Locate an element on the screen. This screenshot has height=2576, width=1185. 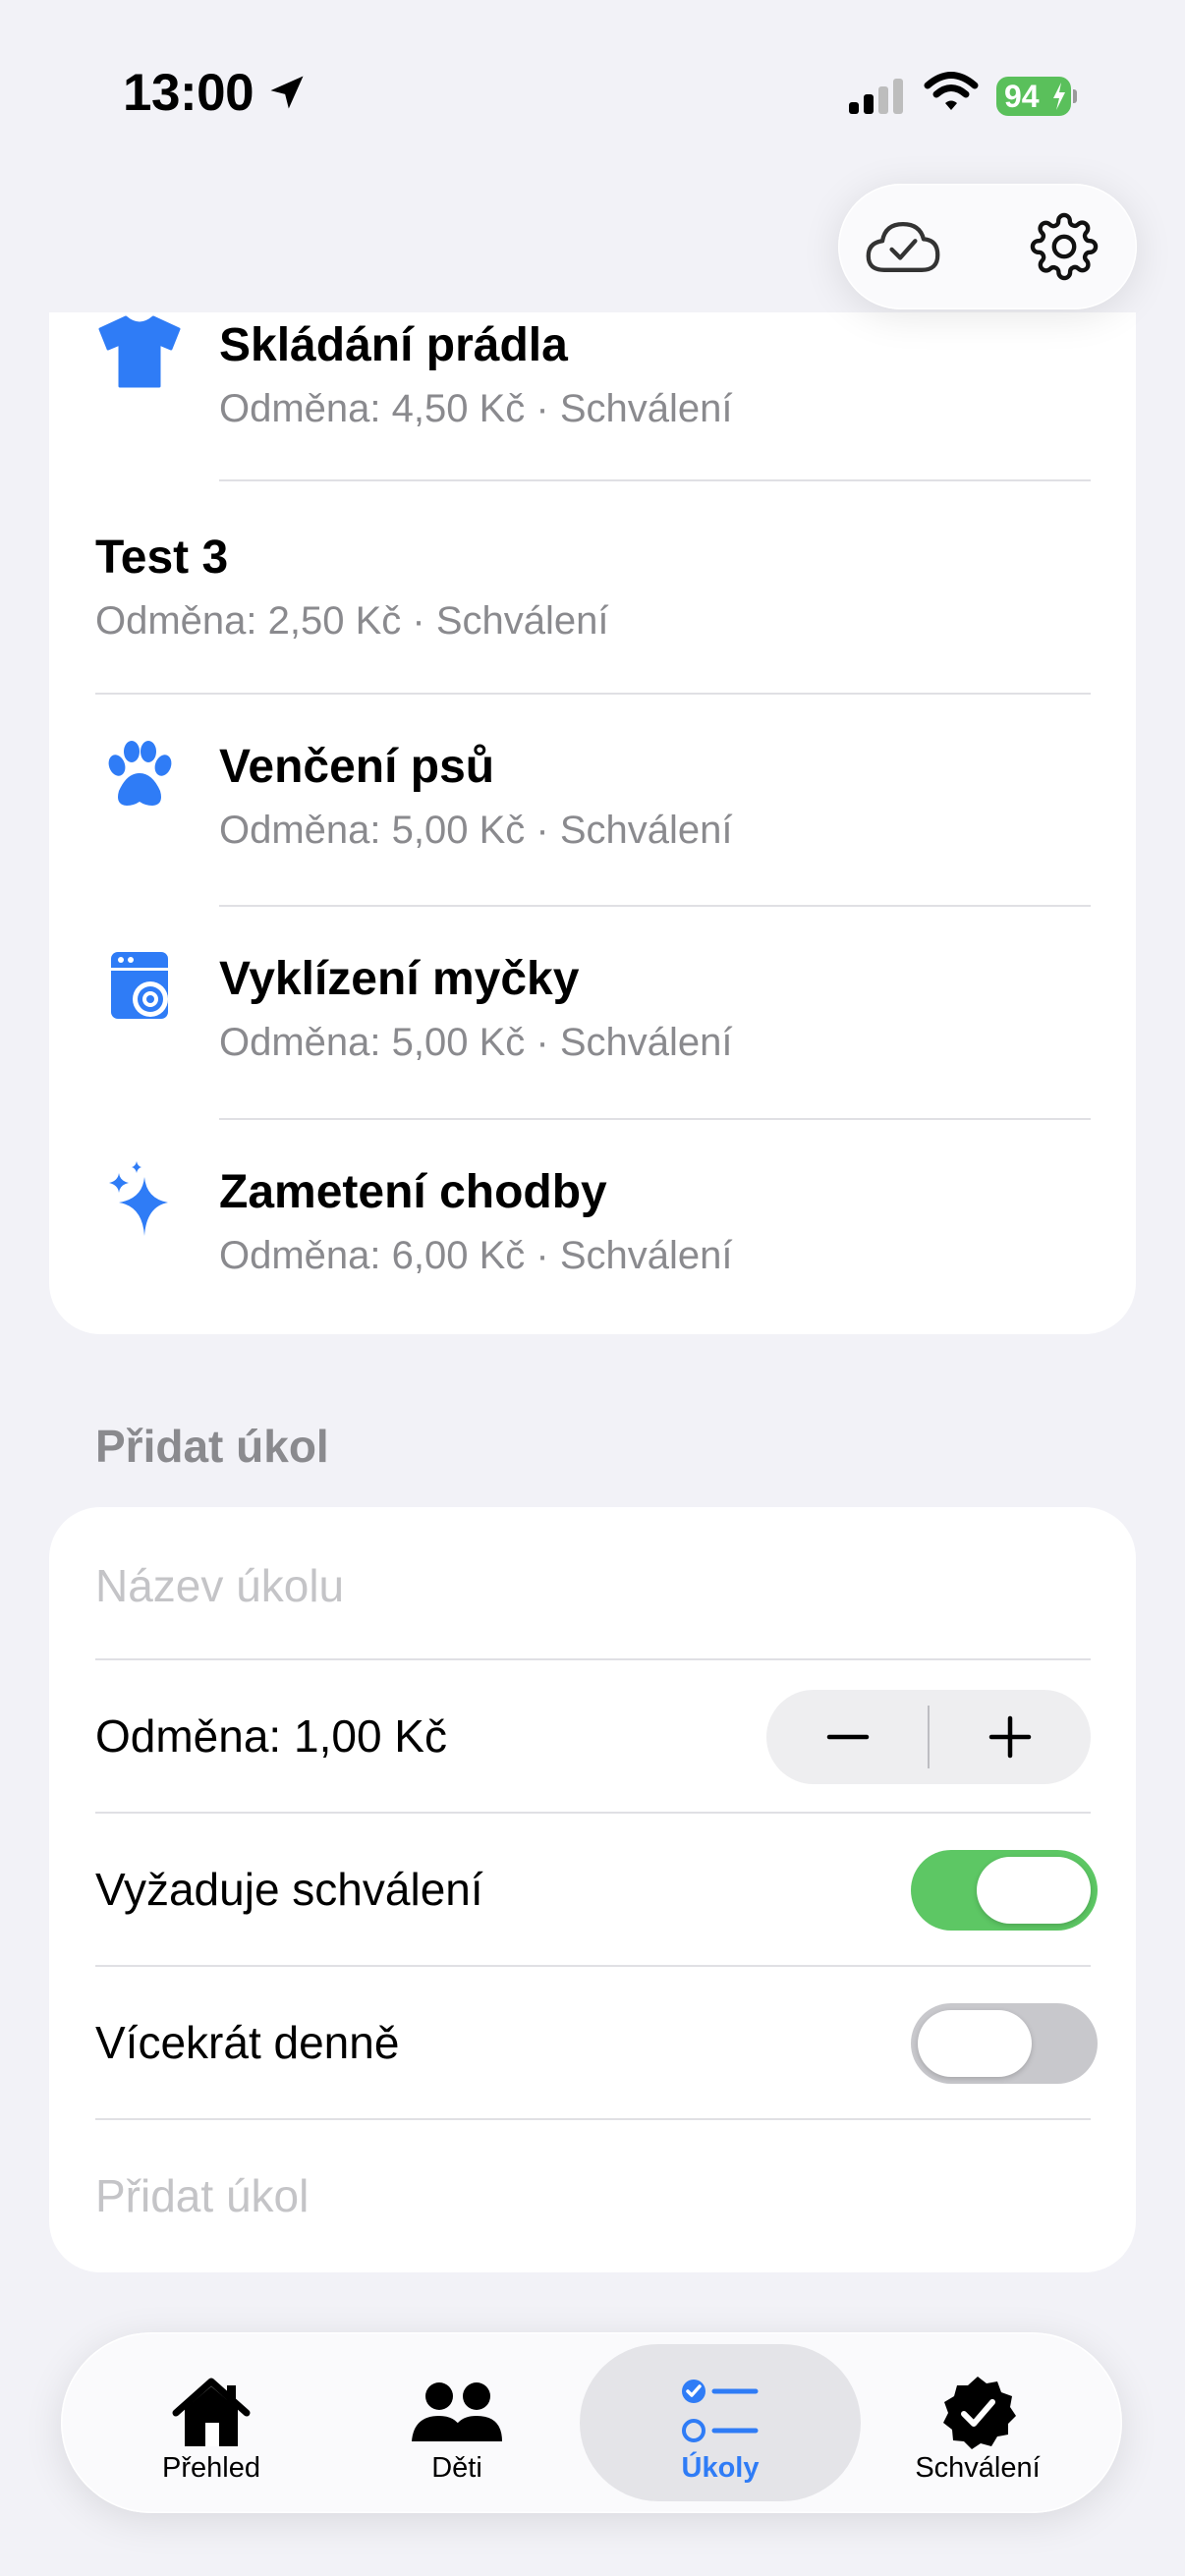
tab-label: Úkoly is located at coordinates (720, 2468).